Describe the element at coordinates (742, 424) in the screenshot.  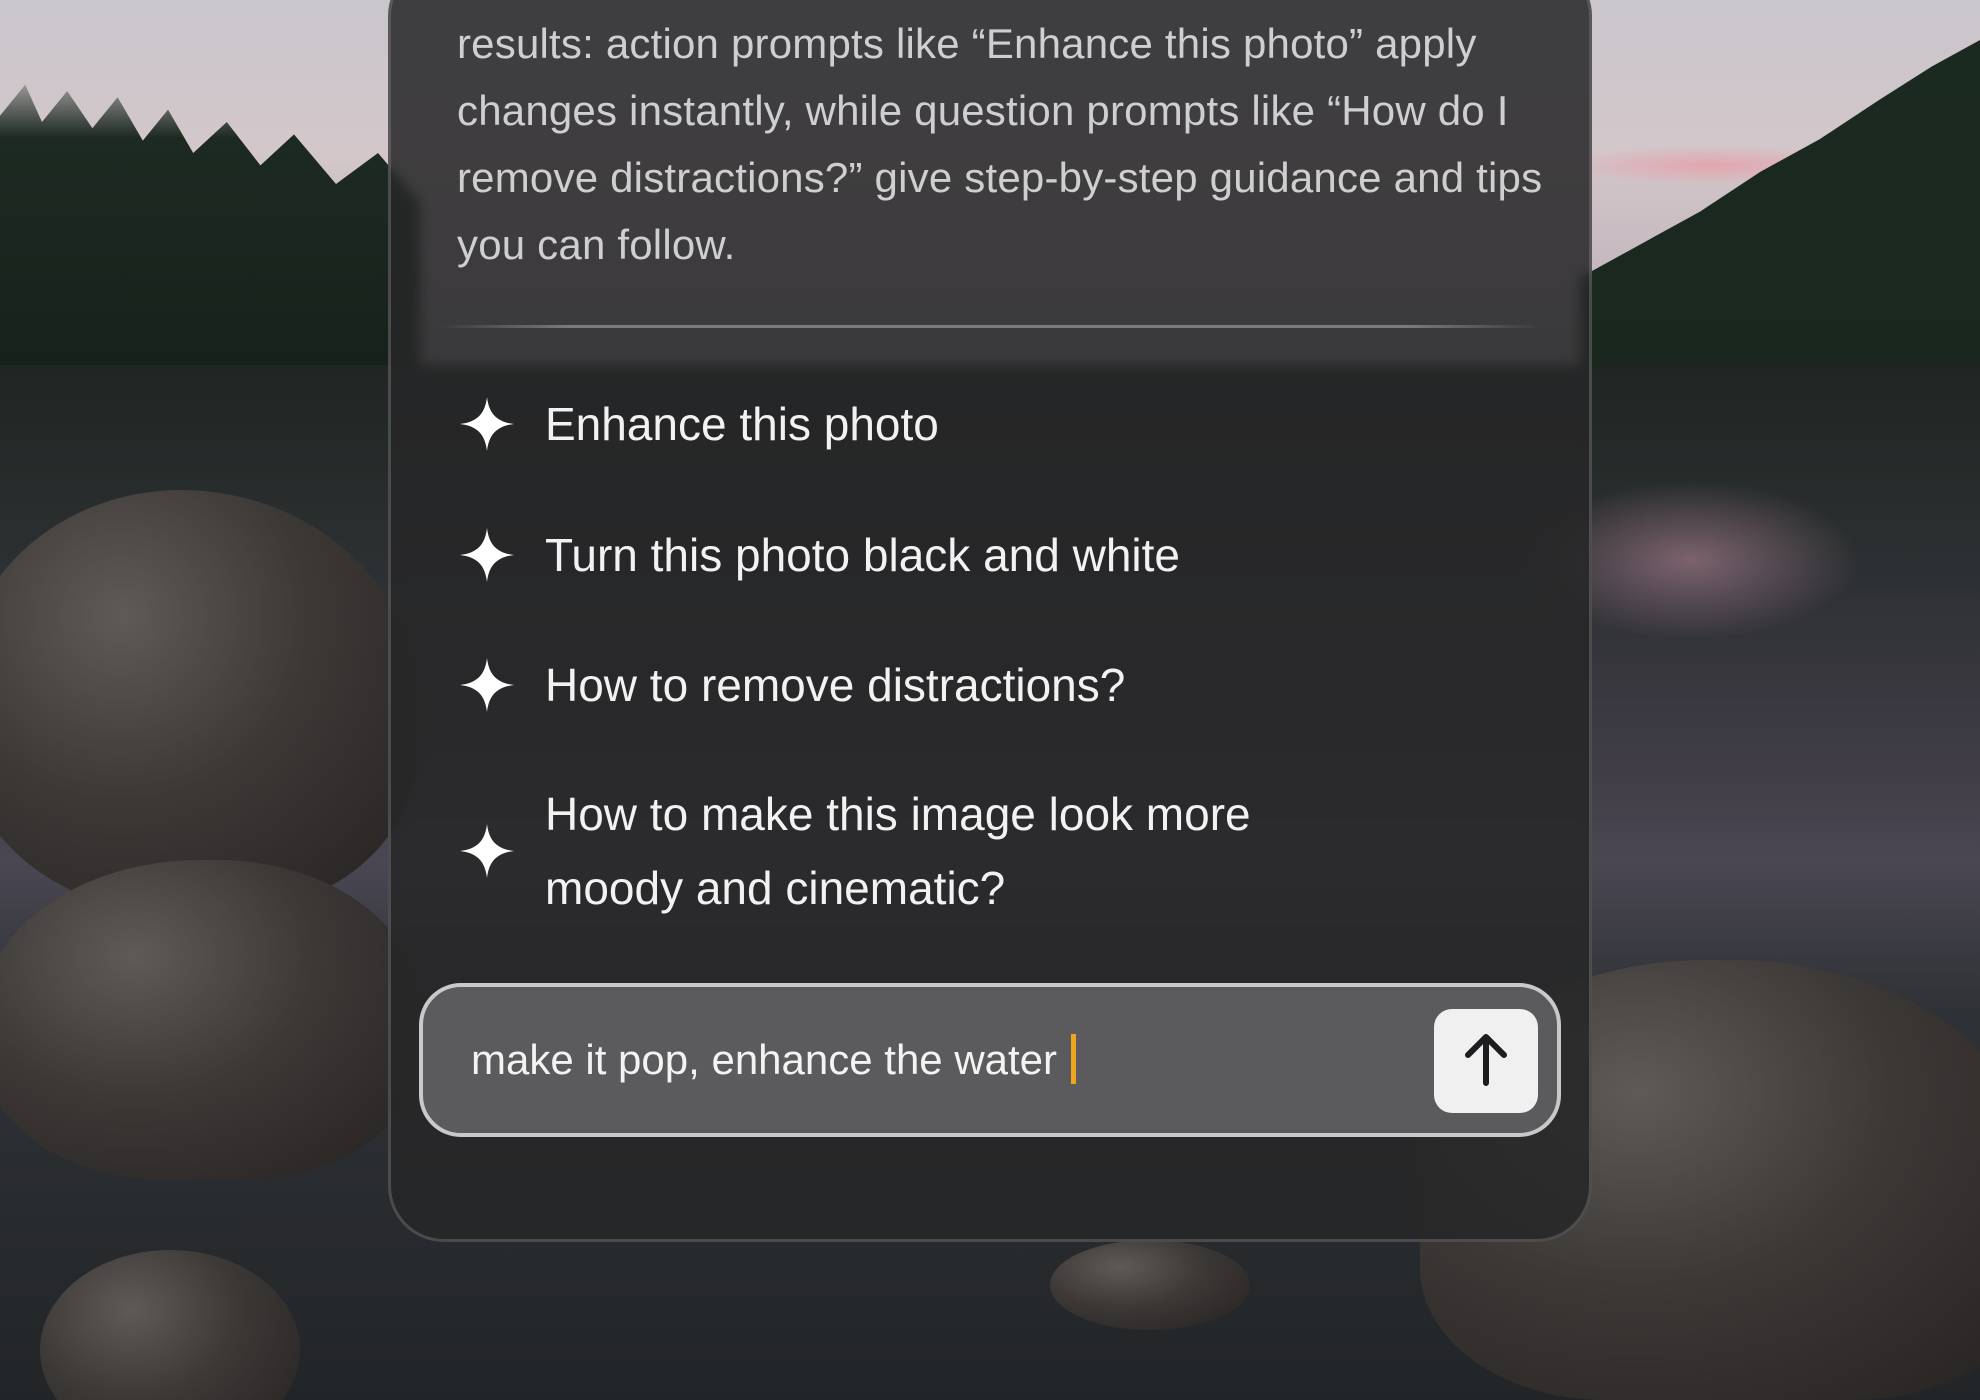
I see `suggestion-label: Enhance this photo` at that location.